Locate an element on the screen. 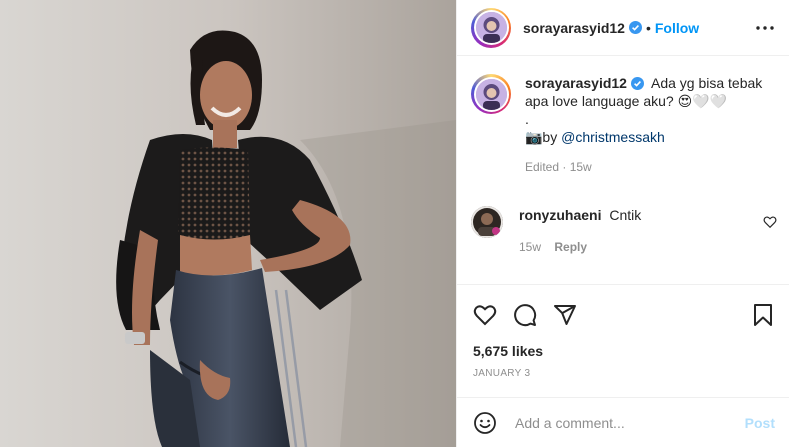 This screenshot has height=447, width=789. comment-item: ronyzuhaeni Cntik 15w Reply is located at coordinates (626, 231).